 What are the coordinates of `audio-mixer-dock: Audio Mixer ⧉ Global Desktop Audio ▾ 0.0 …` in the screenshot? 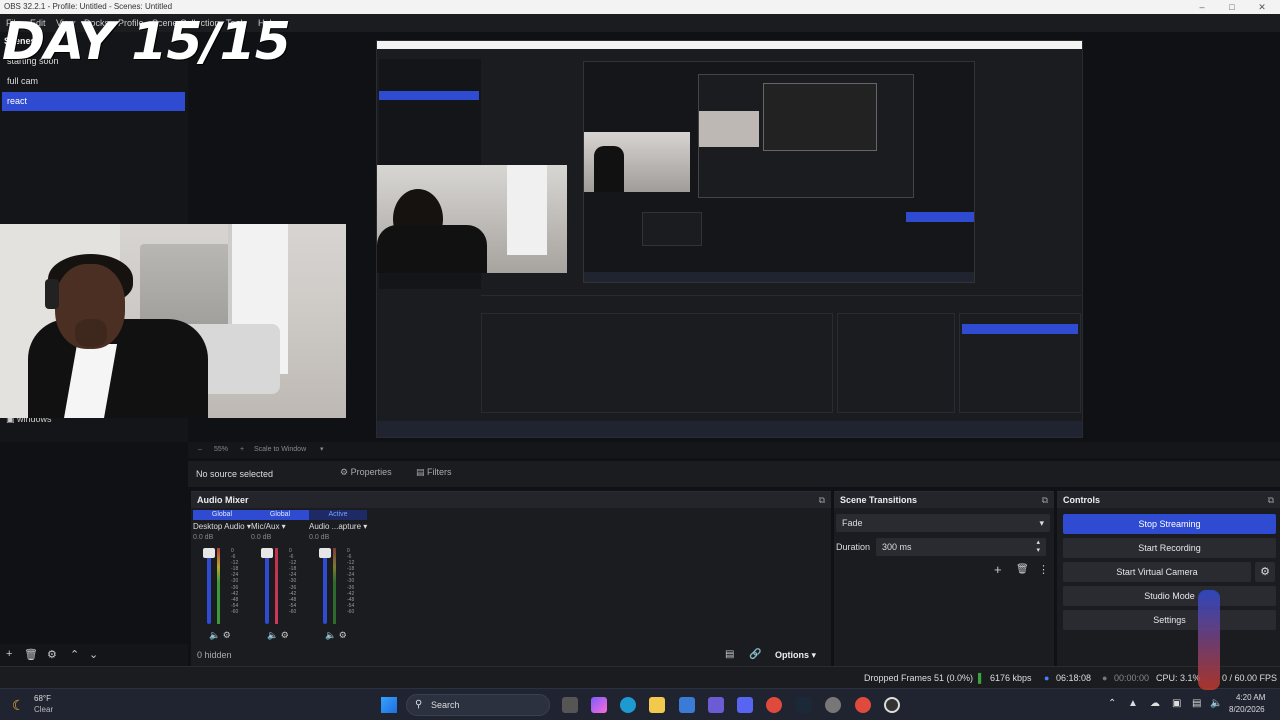 It's located at (511, 578).